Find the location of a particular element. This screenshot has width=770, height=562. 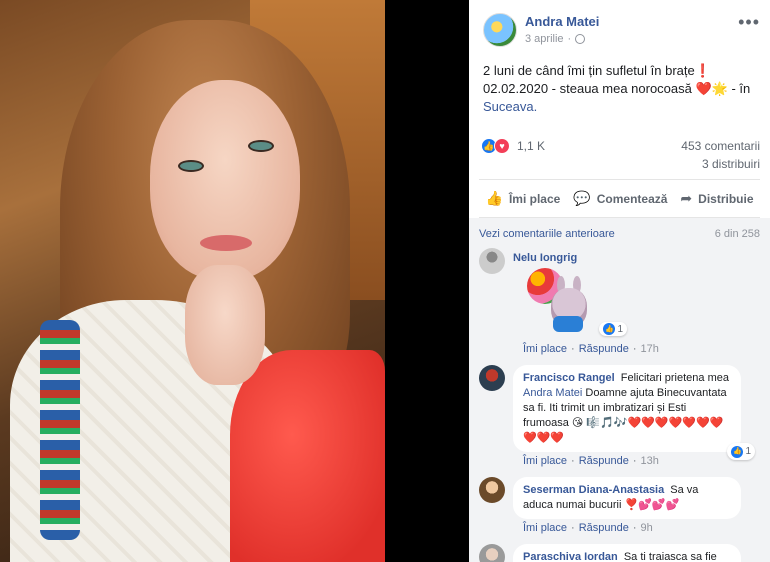

actions-row: 👍 Îmi place 💬 Comentează ➦ Distribuie is located at coordinates (619, 199).